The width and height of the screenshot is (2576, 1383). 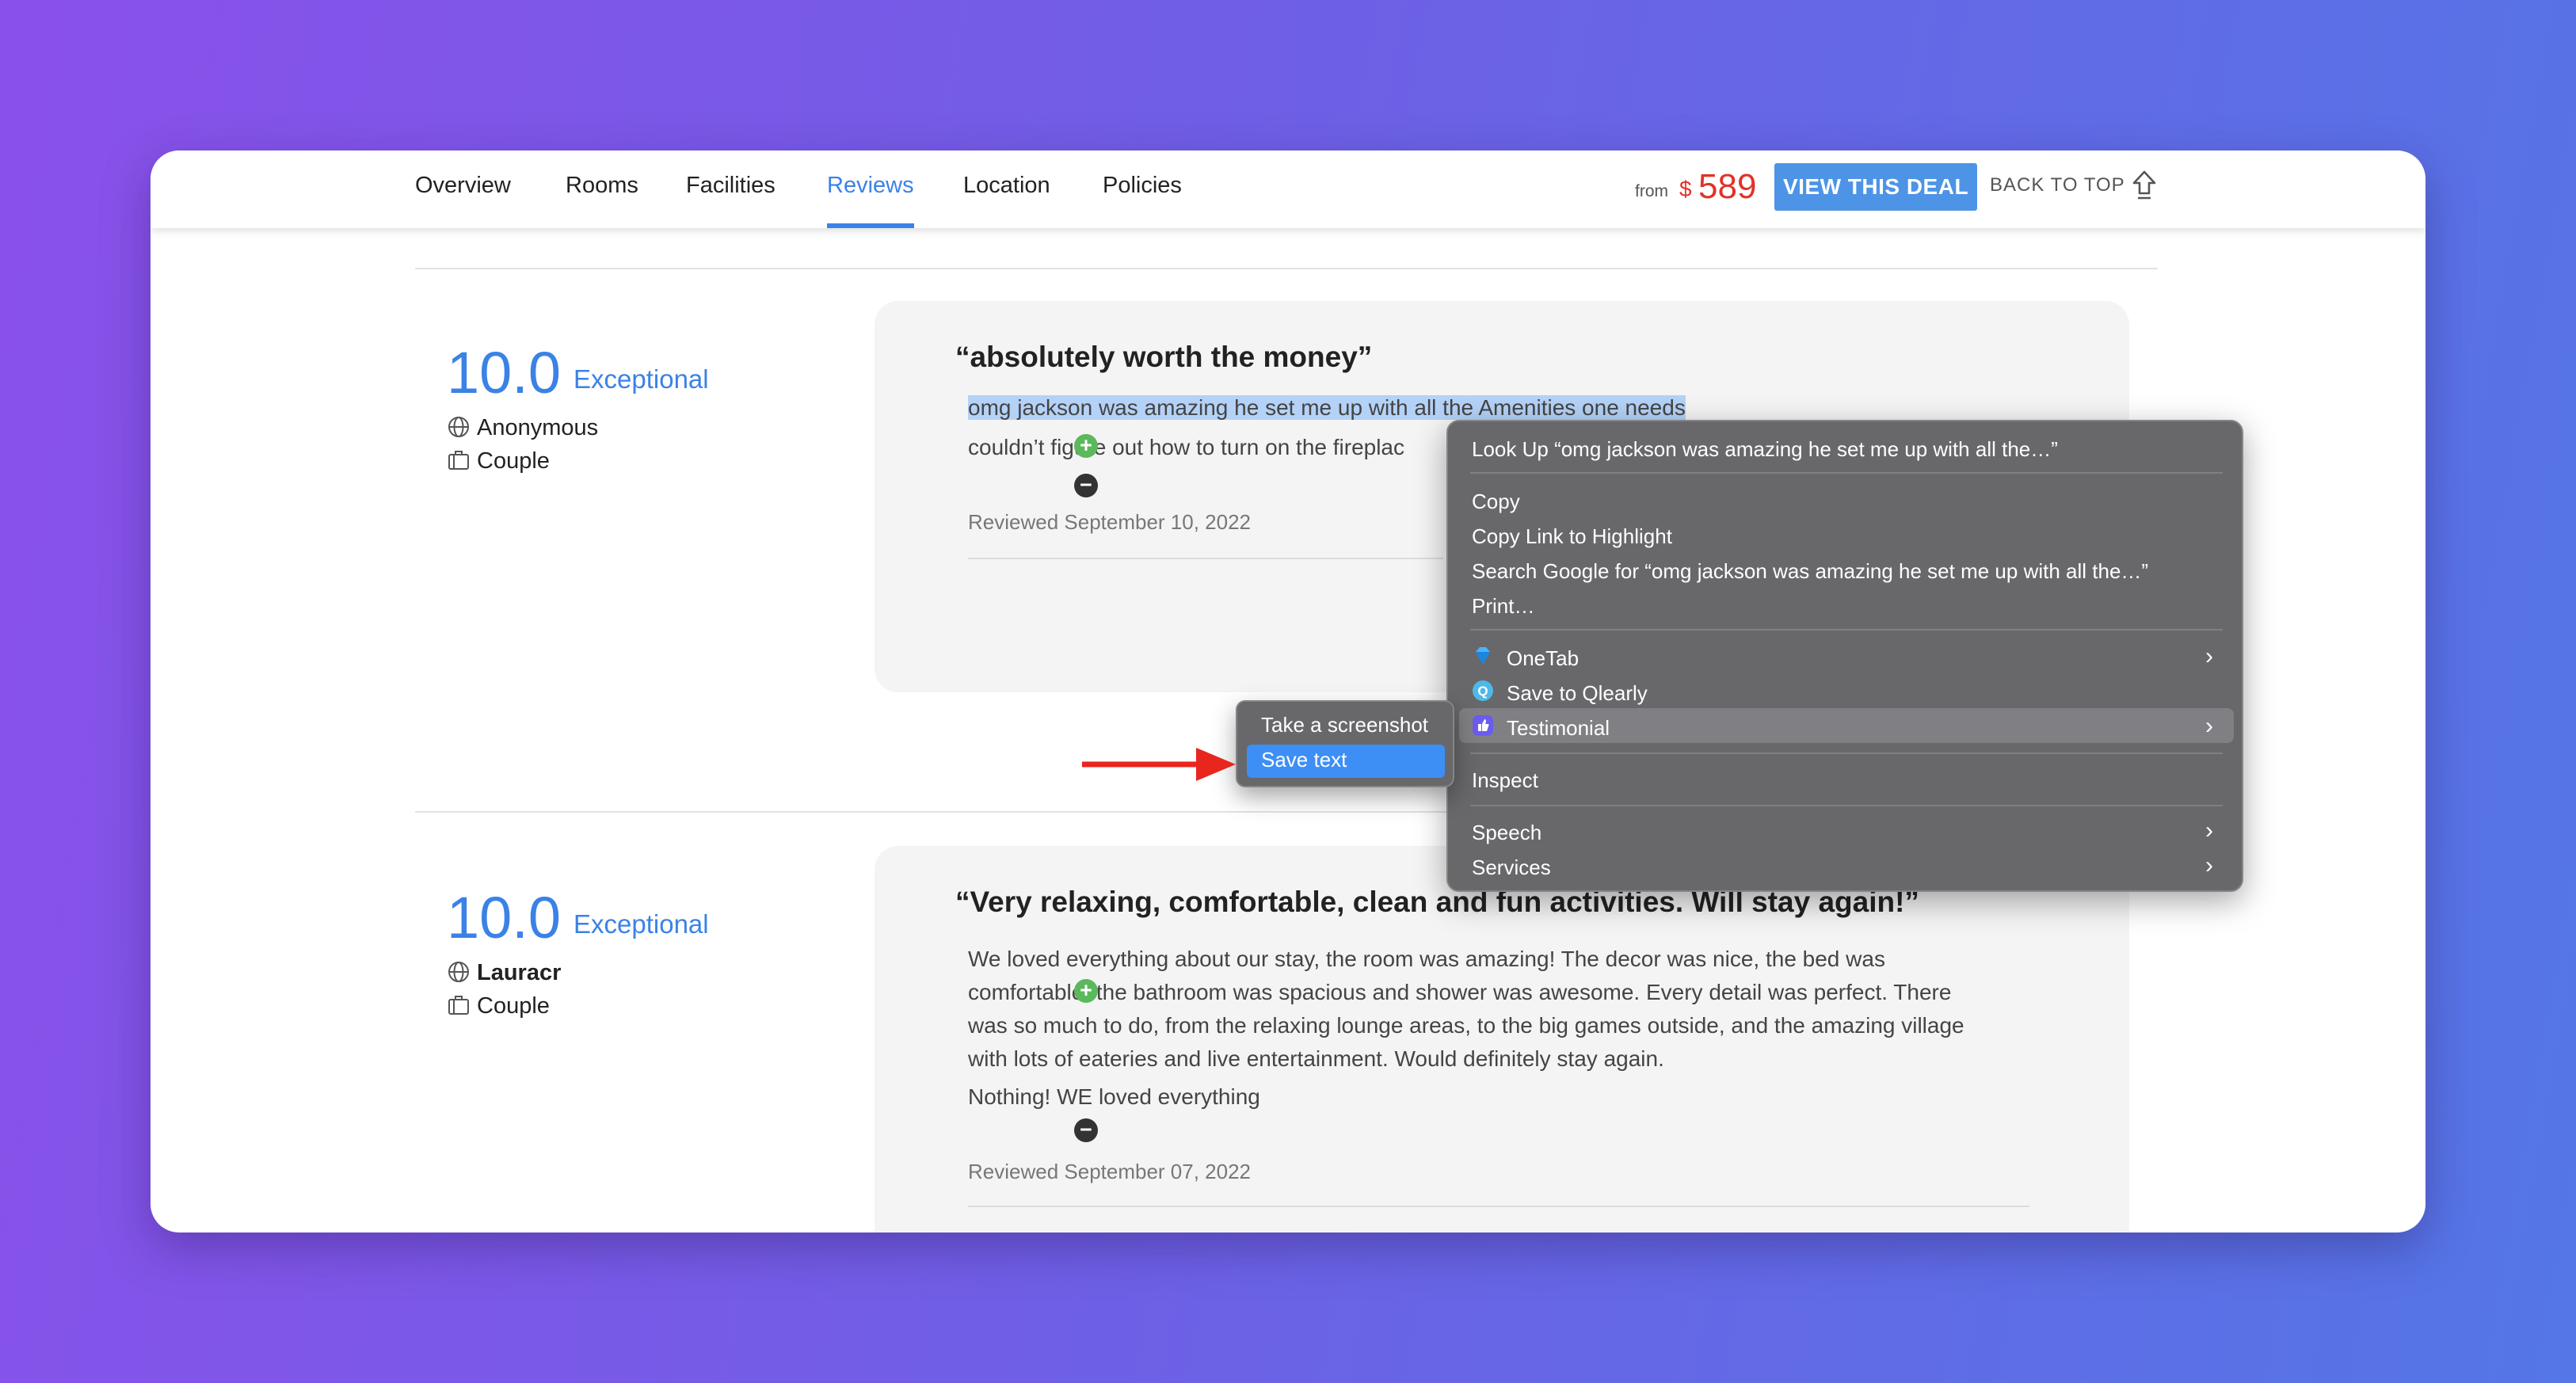 What do you see at coordinates (1110, 1171) in the screenshot?
I see `review-date: Reviewed September 07, 2022` at bounding box center [1110, 1171].